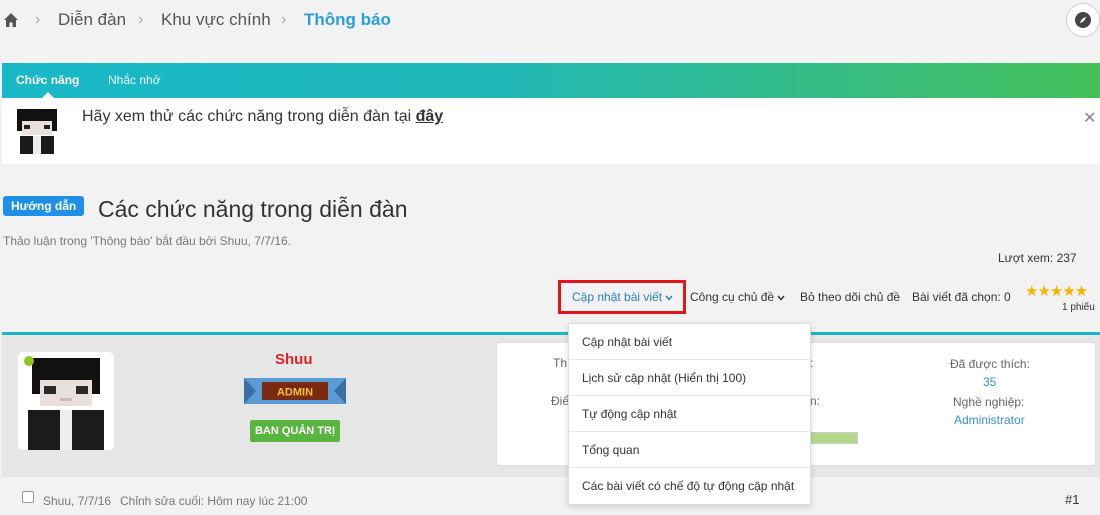 This screenshot has width=1100, height=515. What do you see at coordinates (253, 209) in the screenshot?
I see `page-title: Các chức năng trong diễn đàn` at bounding box center [253, 209].